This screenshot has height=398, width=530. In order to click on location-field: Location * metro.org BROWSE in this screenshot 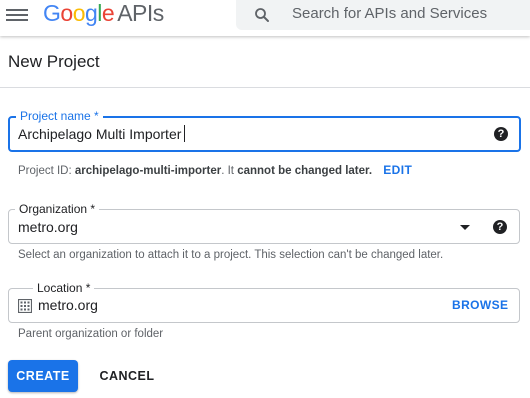, I will do `click(264, 302)`.